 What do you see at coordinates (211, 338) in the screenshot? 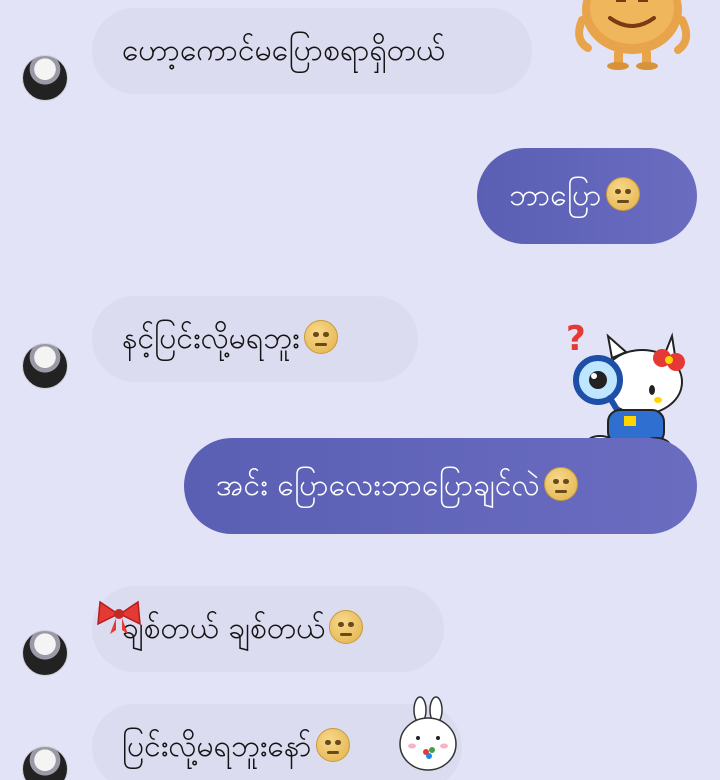
I see `message-text: နင့်ပြင်းလို့မရဘူး` at bounding box center [211, 338].